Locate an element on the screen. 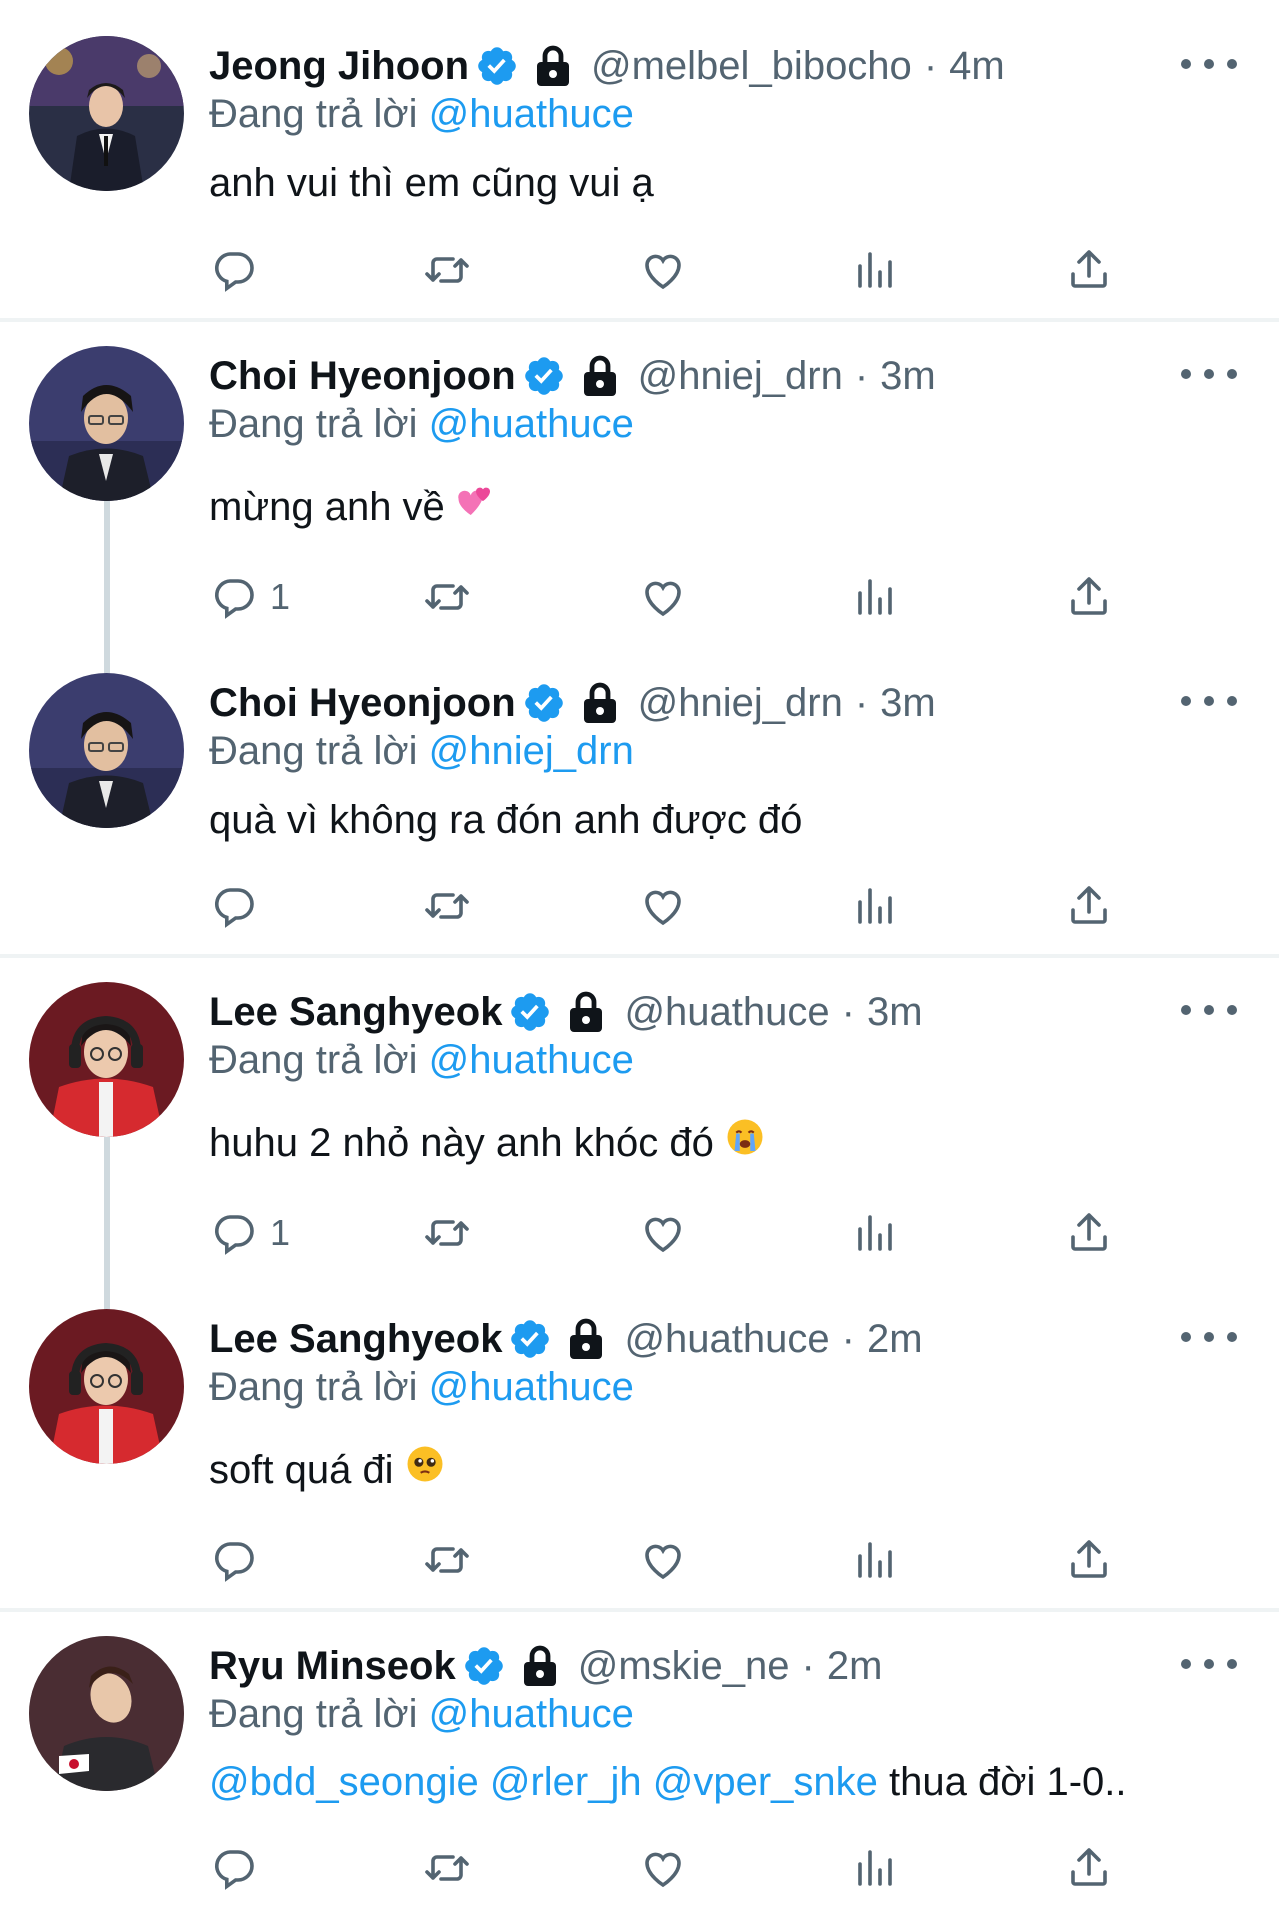 Image resolution: width=1279 pixels, height=1920 pixels. two-hearts-emoji is located at coordinates (476, 509).